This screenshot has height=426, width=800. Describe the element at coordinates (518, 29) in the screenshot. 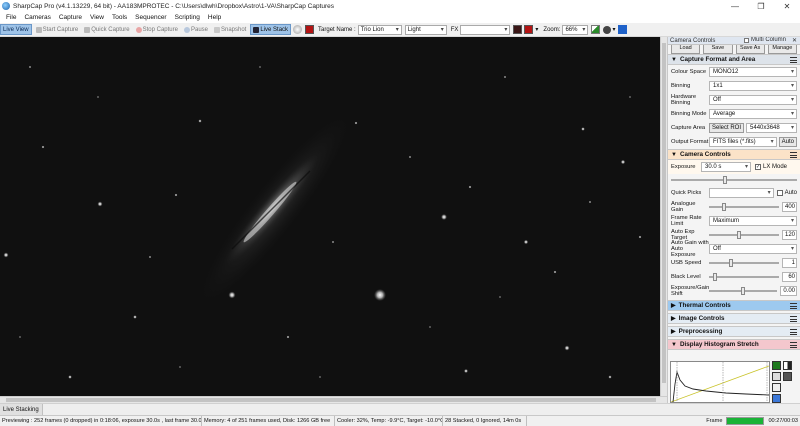

I see `highlight-color-icon` at that location.